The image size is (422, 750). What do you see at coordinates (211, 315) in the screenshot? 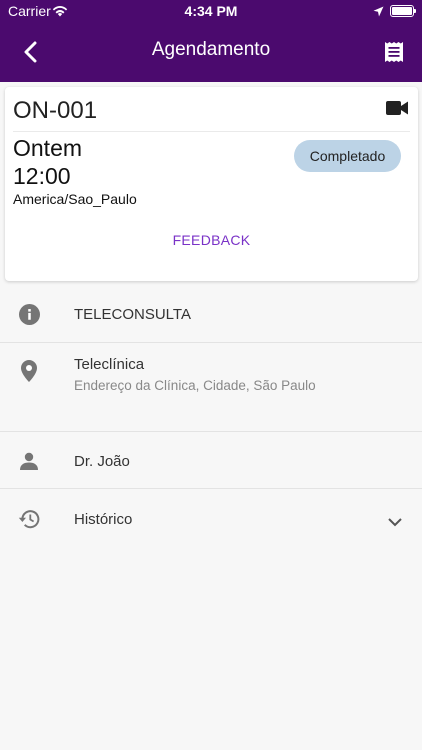
I see `appointment-type-row: TELECONSULTA` at bounding box center [211, 315].